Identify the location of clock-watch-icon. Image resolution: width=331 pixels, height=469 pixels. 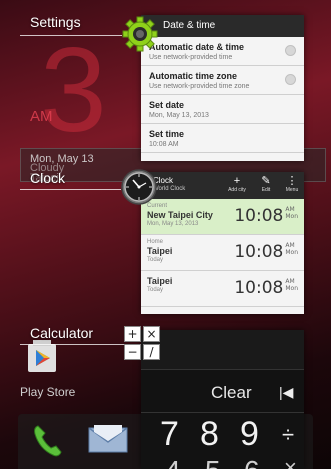
(139, 187).